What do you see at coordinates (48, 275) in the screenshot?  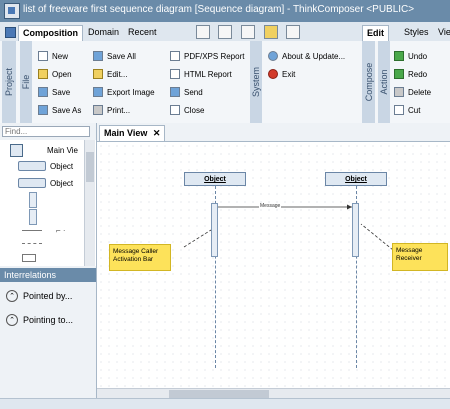 I see `interrelations-header: Interrelations` at bounding box center [48, 275].